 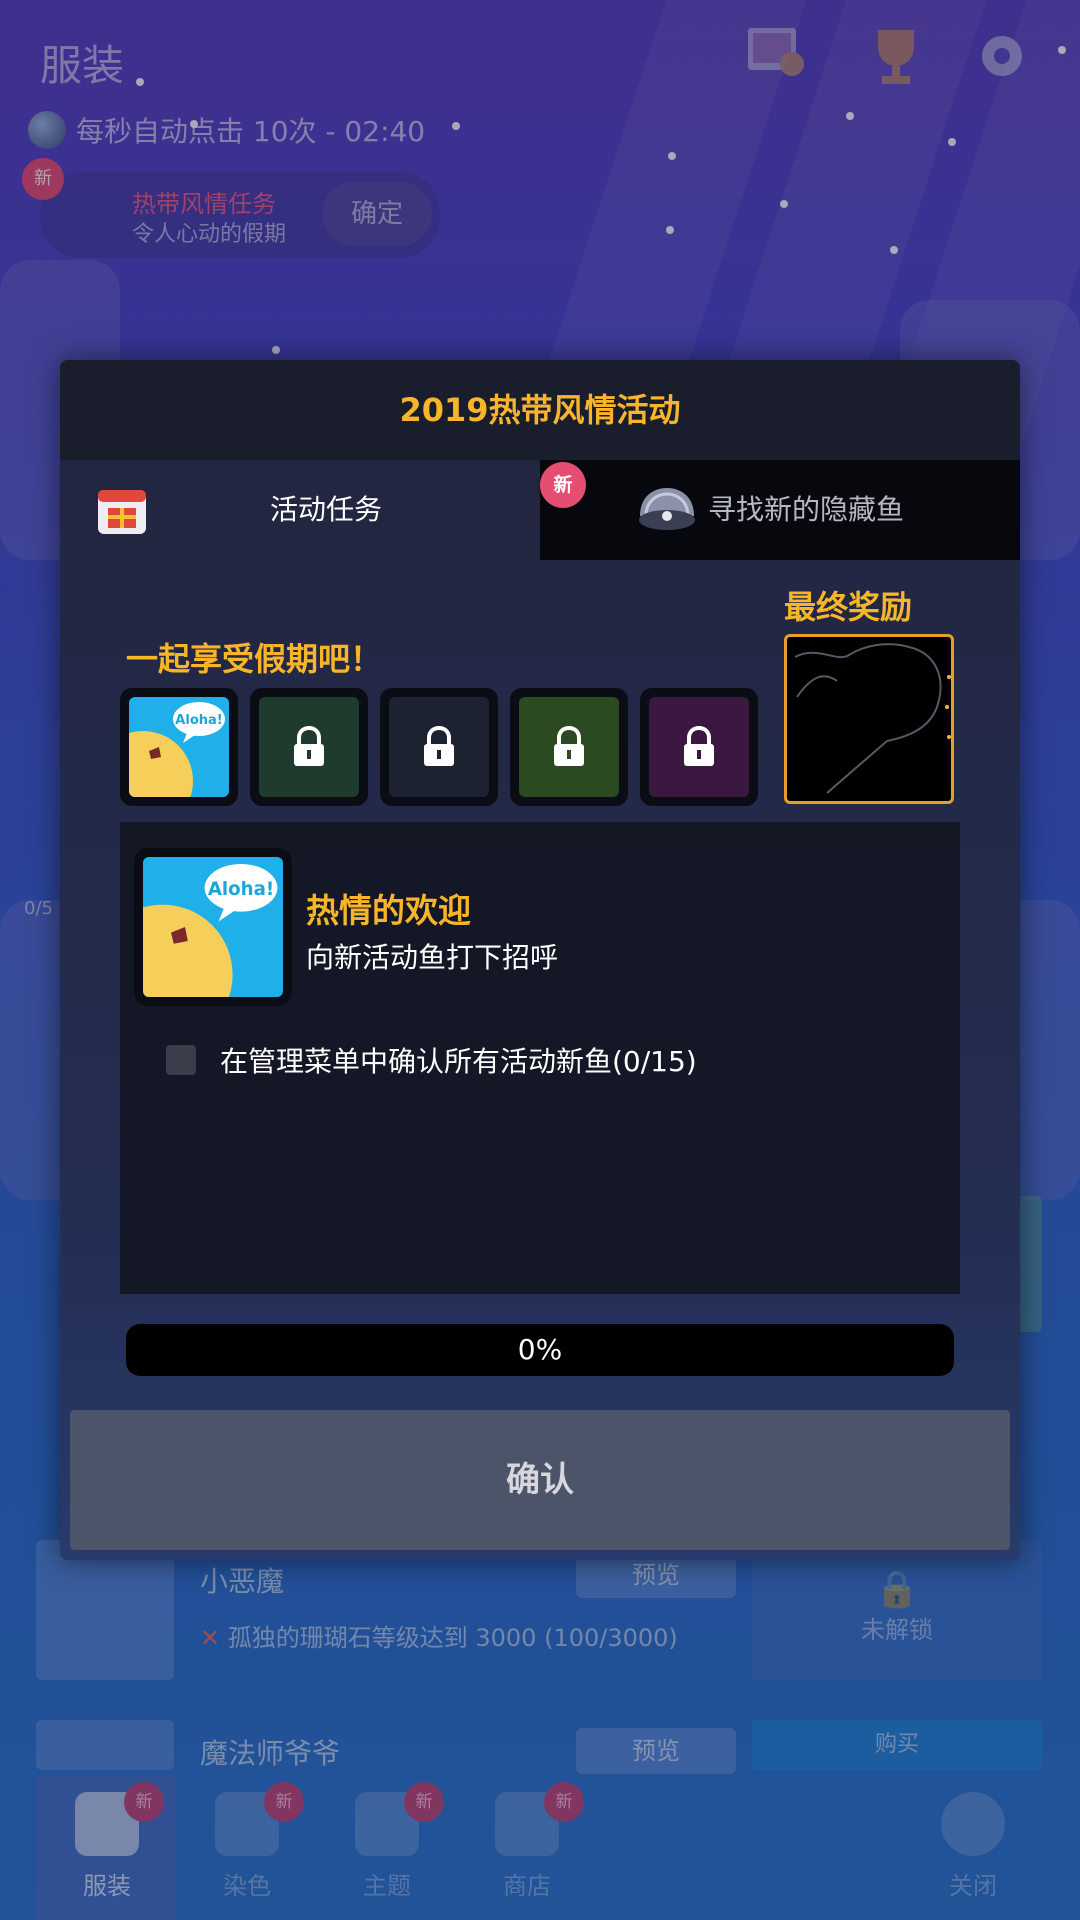 What do you see at coordinates (848, 607) in the screenshot?
I see `final-reward-label: 最终奖励` at bounding box center [848, 607].